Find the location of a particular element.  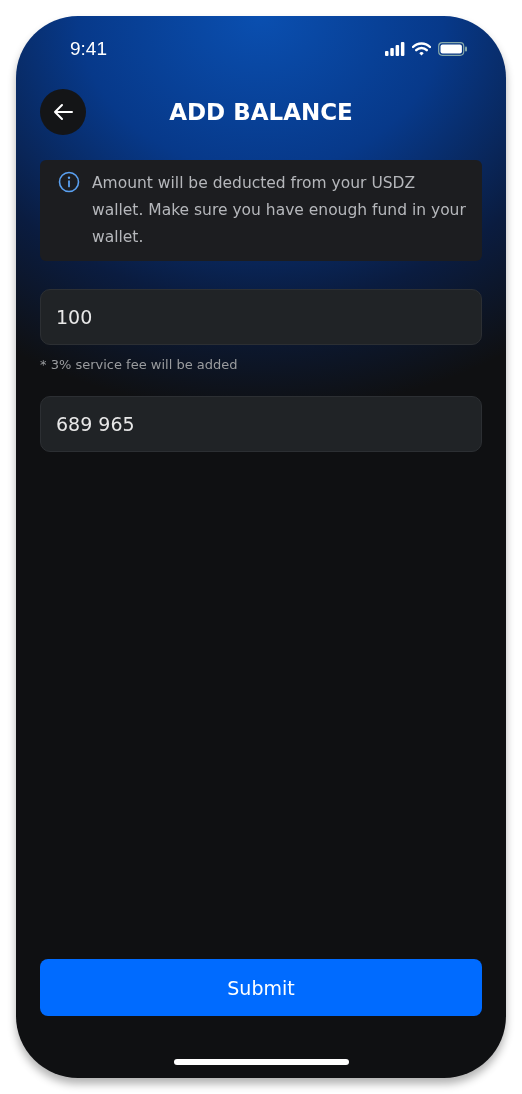

amount-input: 100 is located at coordinates (261, 317).